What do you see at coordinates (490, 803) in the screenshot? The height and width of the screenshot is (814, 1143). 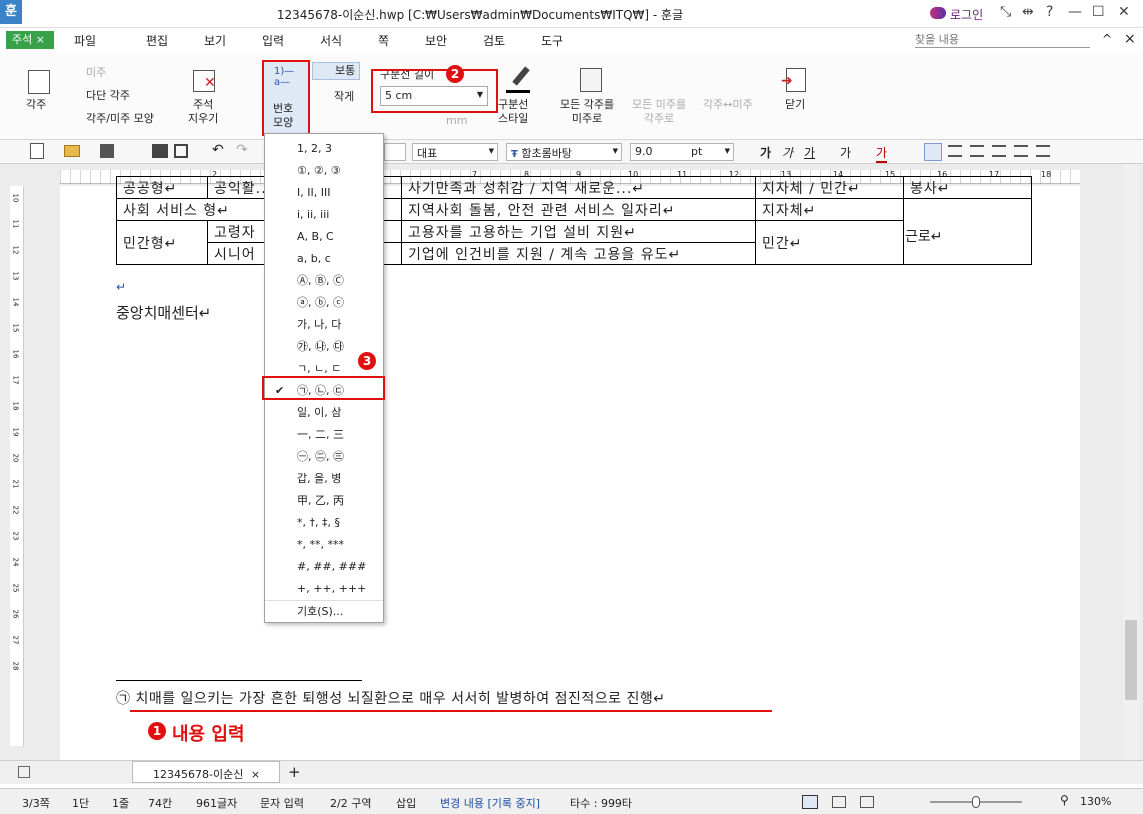 I see `status-track-changes: 변경 내용 [기록 중지]` at bounding box center [490, 803].